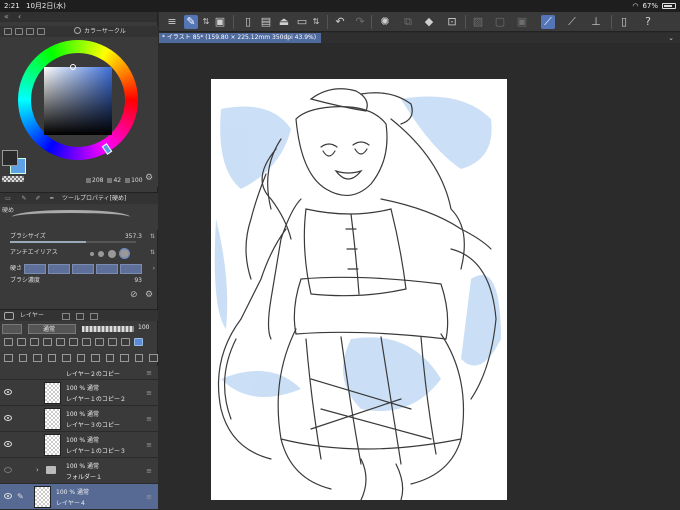 The image size is (680, 510). I want to click on pen-tool-icon: ✎, so click(191, 22).